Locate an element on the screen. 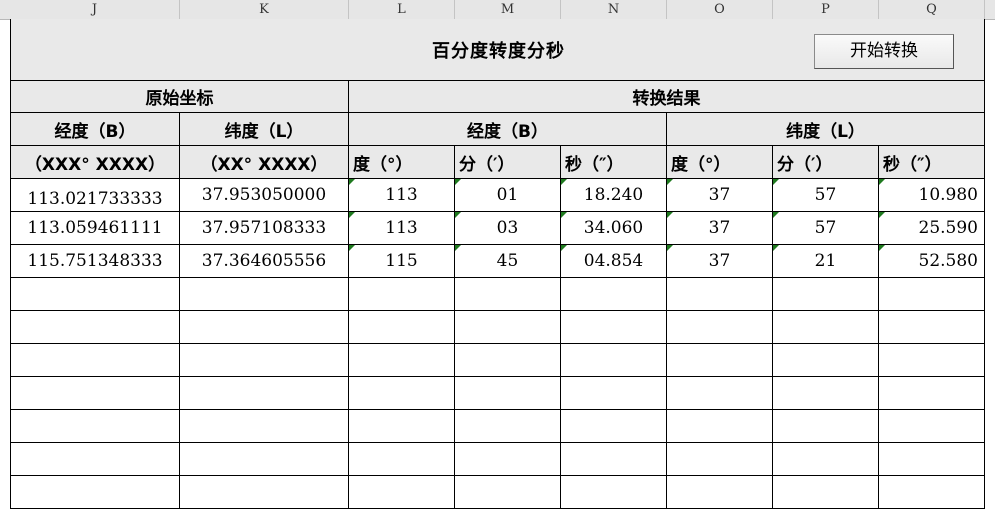 The height and width of the screenshot is (519, 995). cell-lon-min: 03 is located at coordinates (508, 228).